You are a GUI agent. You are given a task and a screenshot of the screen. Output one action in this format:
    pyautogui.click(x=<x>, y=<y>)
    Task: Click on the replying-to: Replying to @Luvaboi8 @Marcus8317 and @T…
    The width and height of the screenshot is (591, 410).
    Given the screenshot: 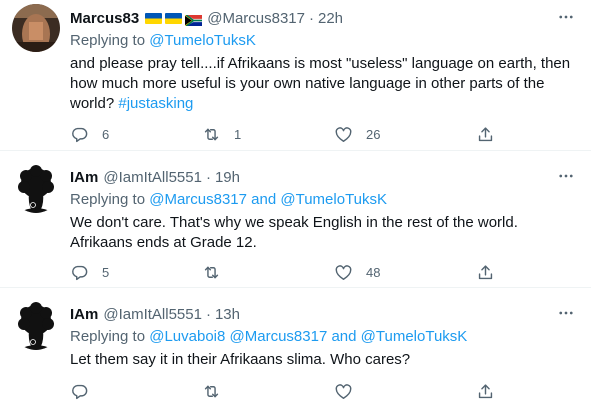 What is the action you would take?
    pyautogui.click(x=323, y=338)
    